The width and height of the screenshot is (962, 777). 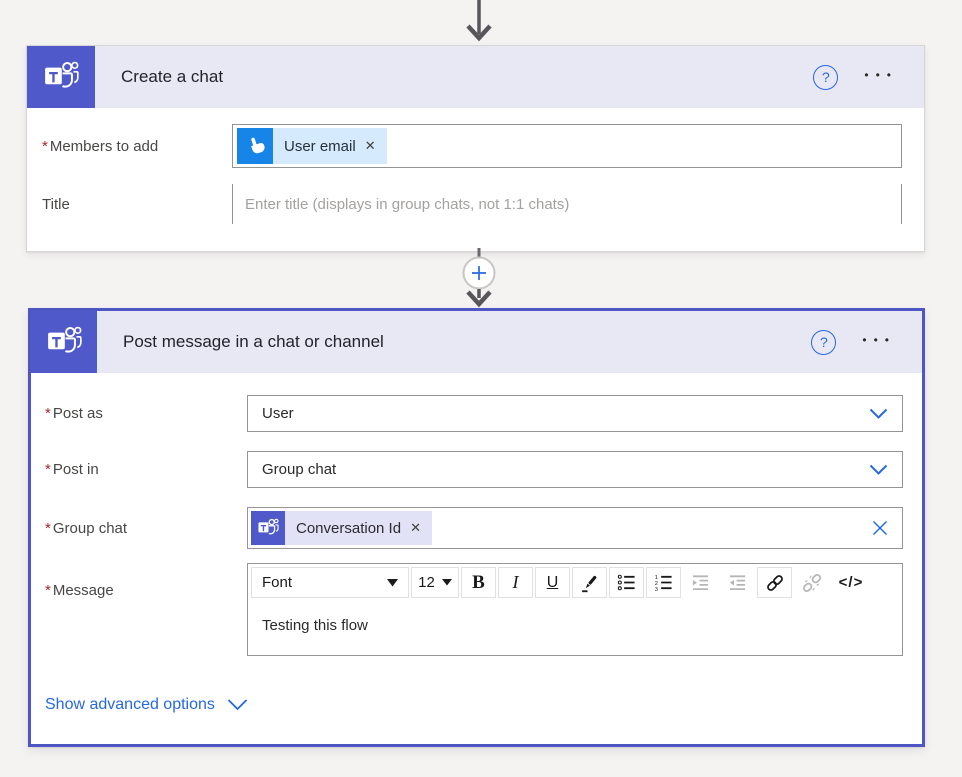 I want to click on font-family-dropdown: Font, so click(x=330, y=582).